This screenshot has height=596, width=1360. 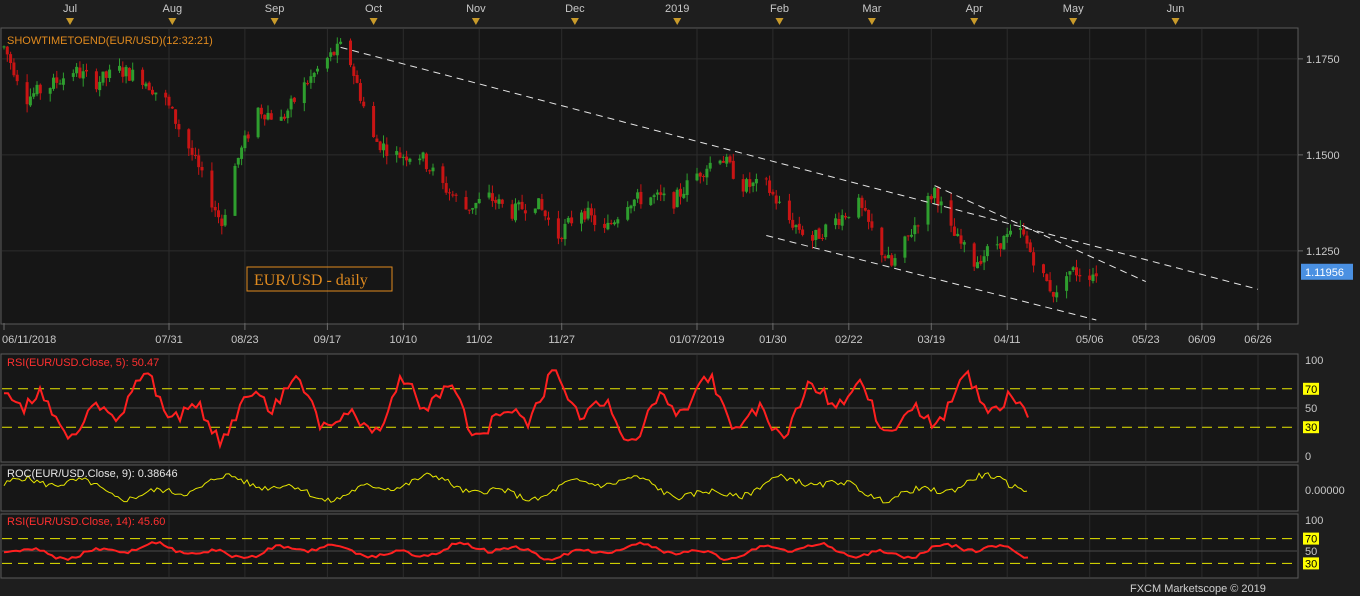 I want to click on date-label: 11/02, so click(x=479, y=340).